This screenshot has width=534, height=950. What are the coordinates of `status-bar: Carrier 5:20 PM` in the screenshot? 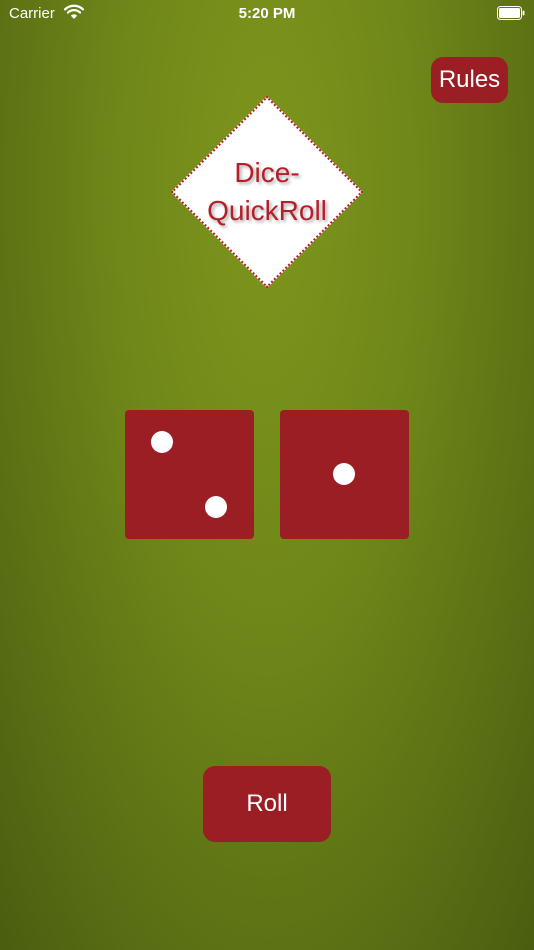 It's located at (267, 14).